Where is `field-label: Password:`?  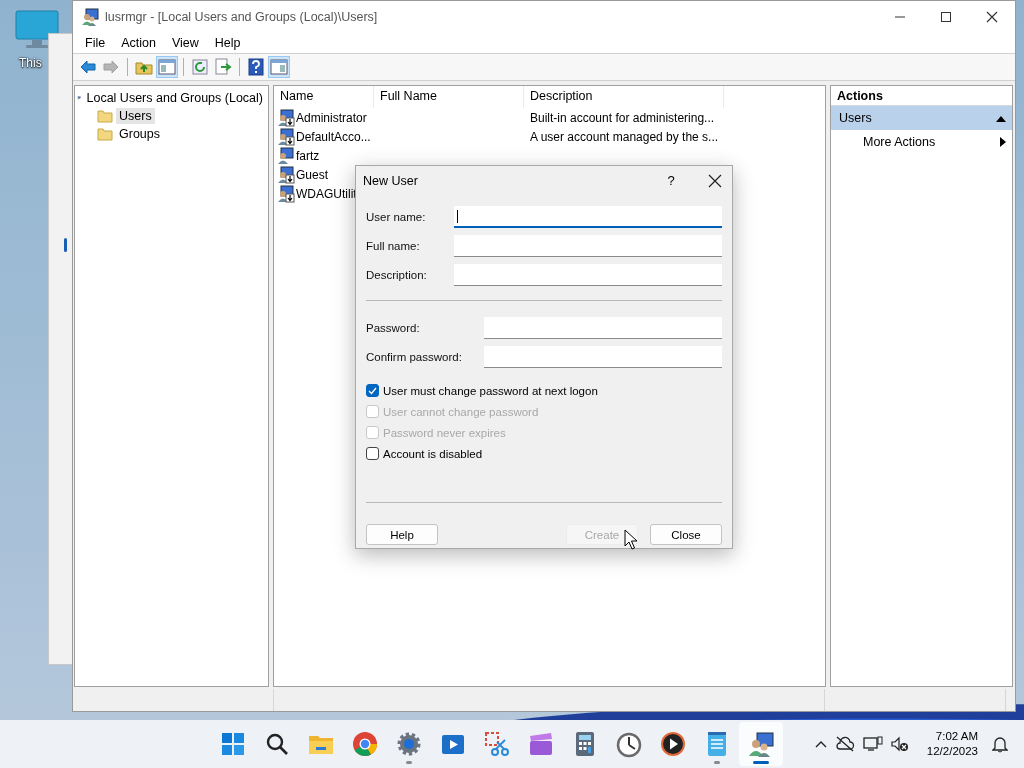
field-label: Password: is located at coordinates (393, 328).